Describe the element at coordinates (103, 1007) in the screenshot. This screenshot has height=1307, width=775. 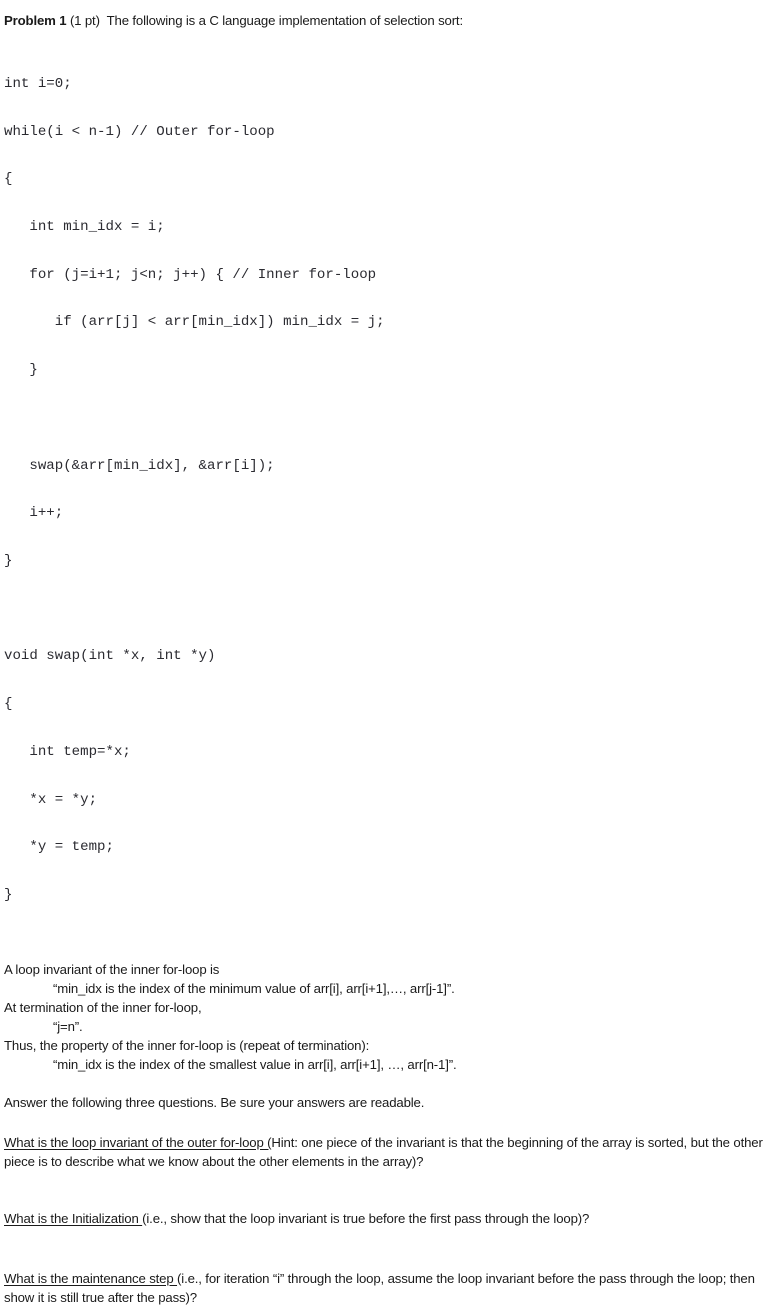
I see `inner-termination-intro: At termination of the inner for-loop,` at that location.